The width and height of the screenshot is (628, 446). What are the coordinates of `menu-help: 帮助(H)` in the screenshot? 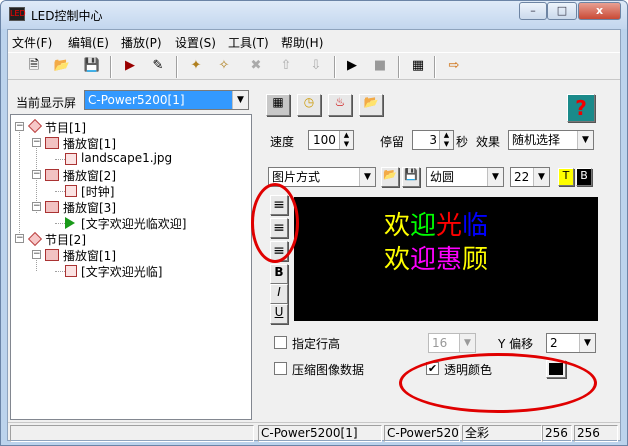 It's located at (302, 42).